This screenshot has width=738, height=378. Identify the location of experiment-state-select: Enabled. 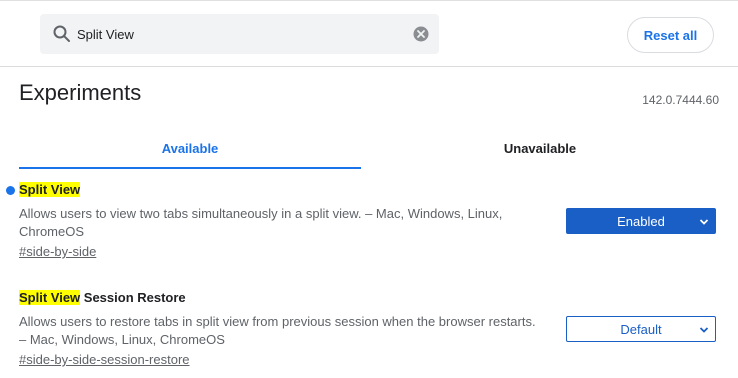
(641, 221).